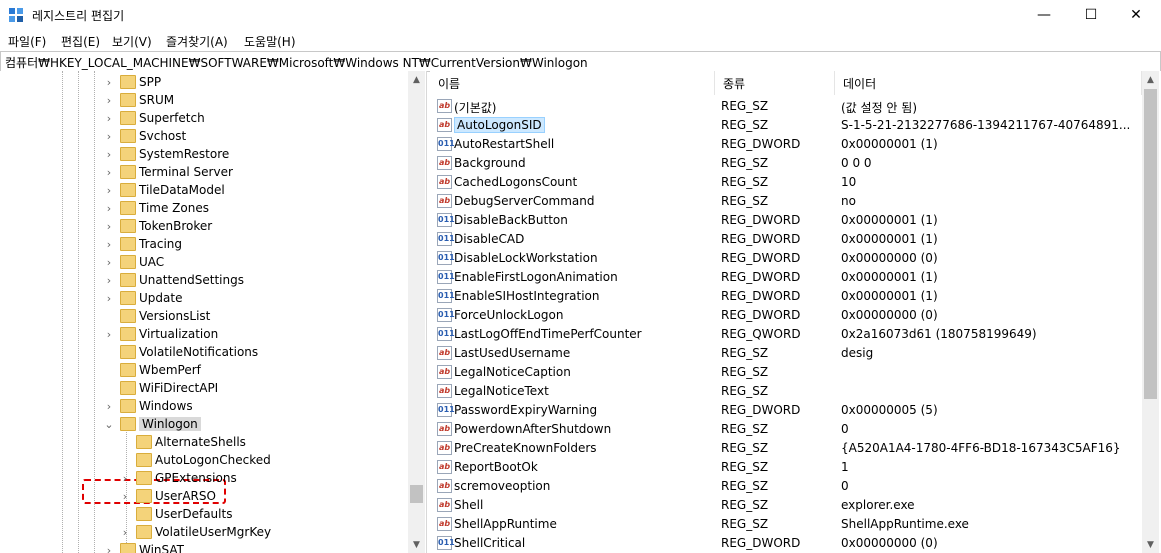 The width and height of the screenshot is (1161, 553). I want to click on tree-item-tokenbroker: › TokenBroker, so click(202, 226).